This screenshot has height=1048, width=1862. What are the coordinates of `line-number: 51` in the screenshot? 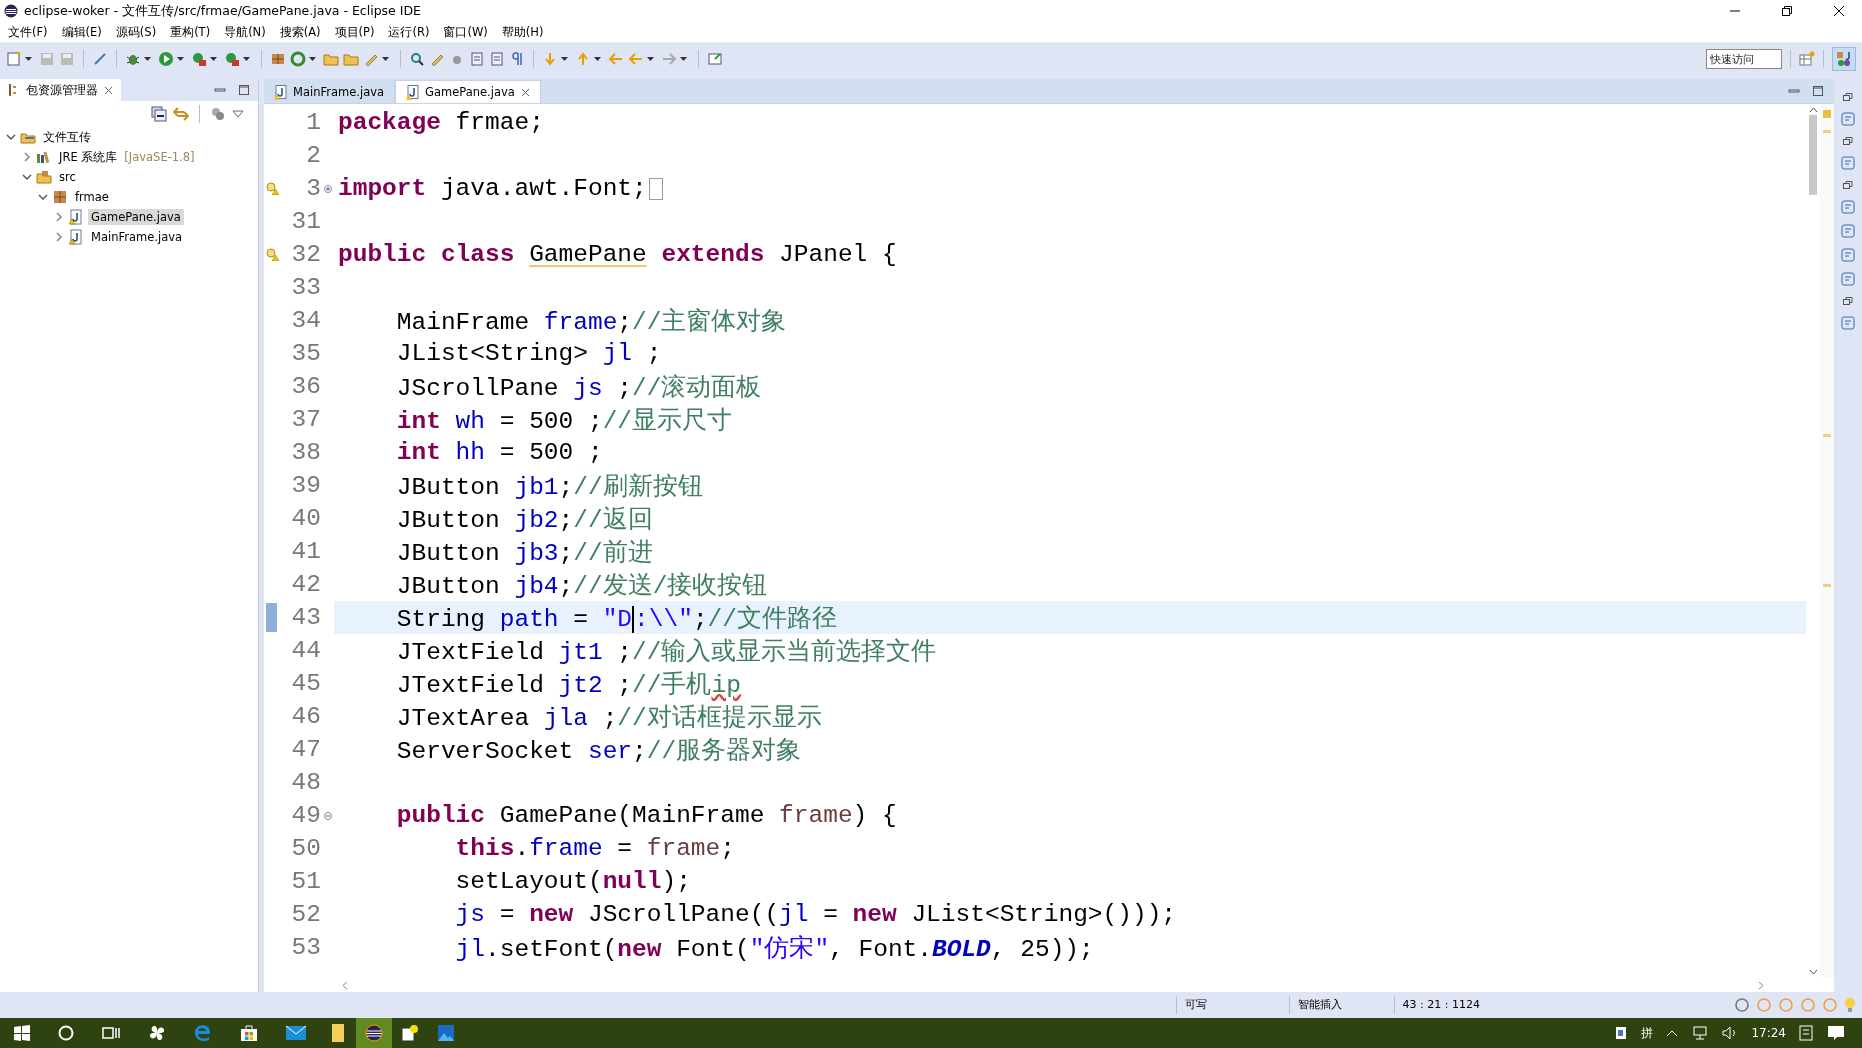 It's located at (305, 882).